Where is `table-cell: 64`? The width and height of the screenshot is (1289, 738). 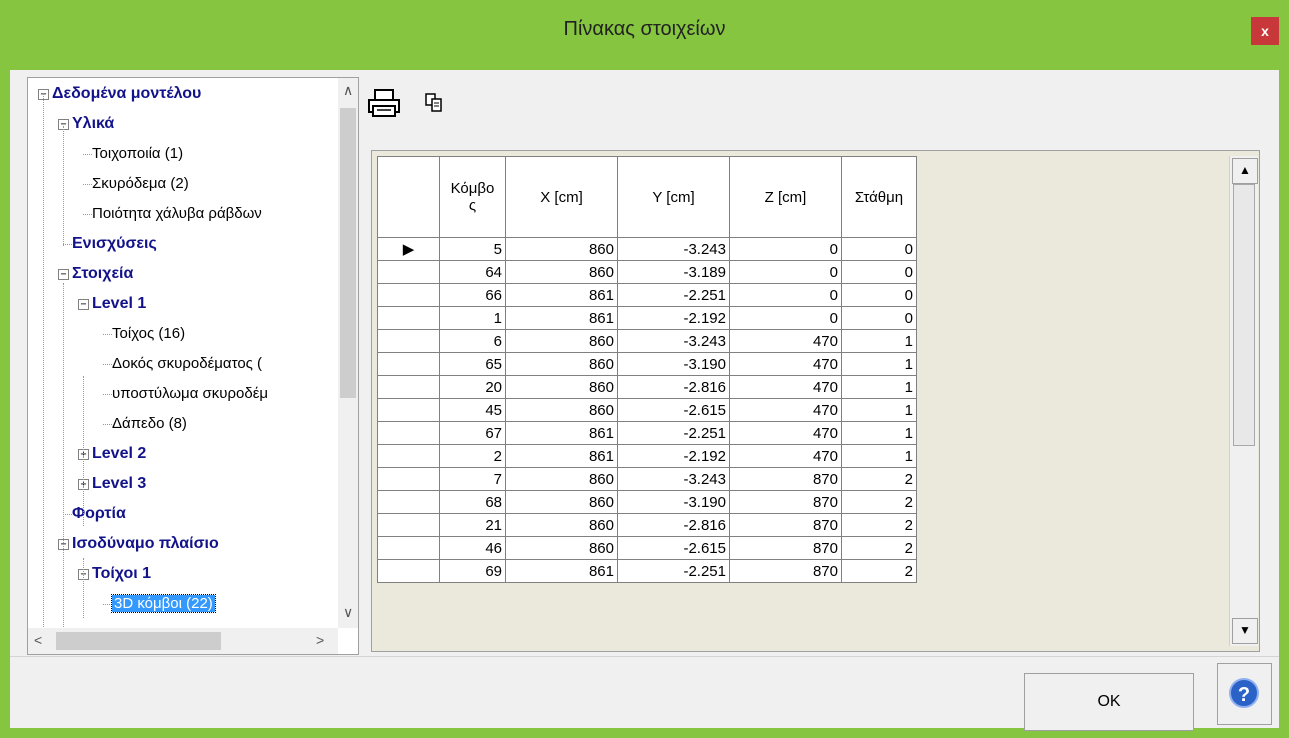
table-cell: 64 is located at coordinates (472, 272).